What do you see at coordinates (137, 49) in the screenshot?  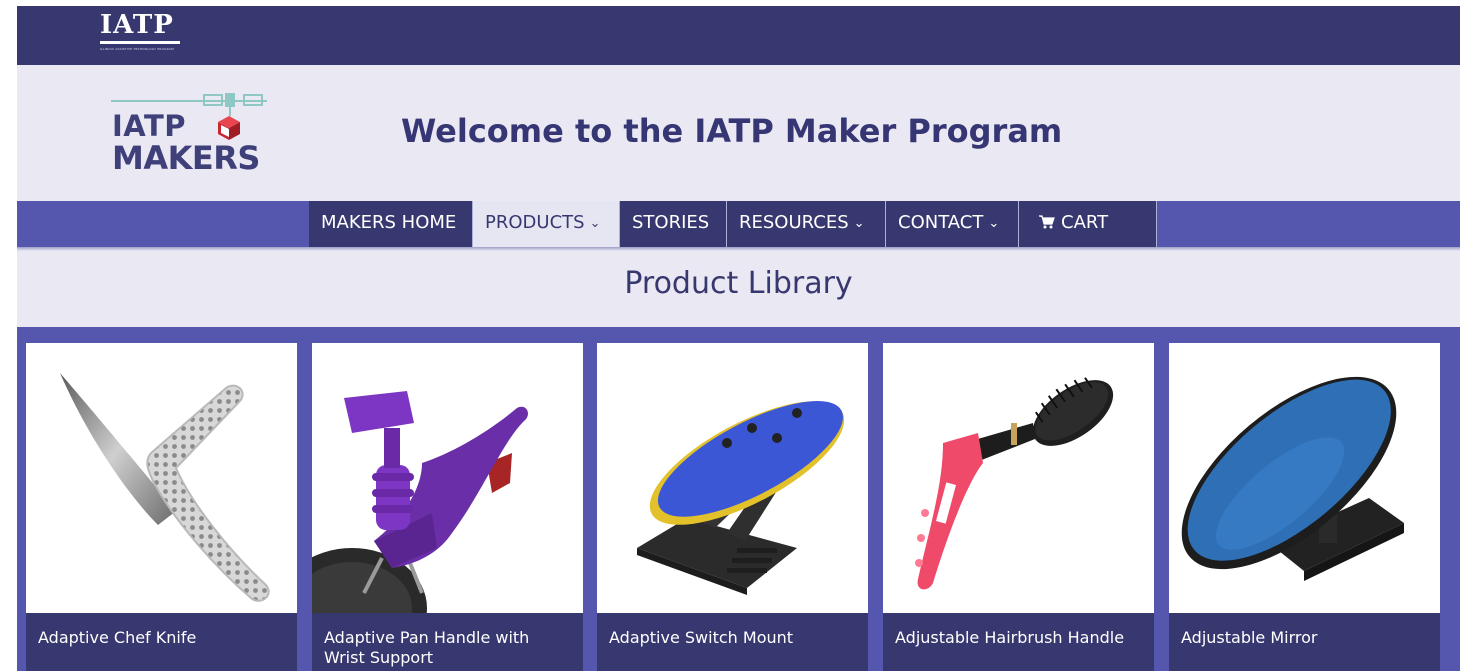 I see `top-logo-subtext: ILLINOIS ASSISTIVE TECHNOLOGY PROGRAM` at bounding box center [137, 49].